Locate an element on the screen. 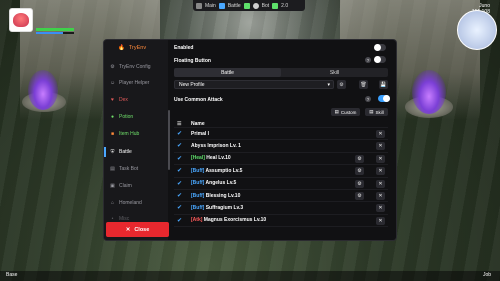  sidebar-item-label: Potion is located at coordinates (126, 117).